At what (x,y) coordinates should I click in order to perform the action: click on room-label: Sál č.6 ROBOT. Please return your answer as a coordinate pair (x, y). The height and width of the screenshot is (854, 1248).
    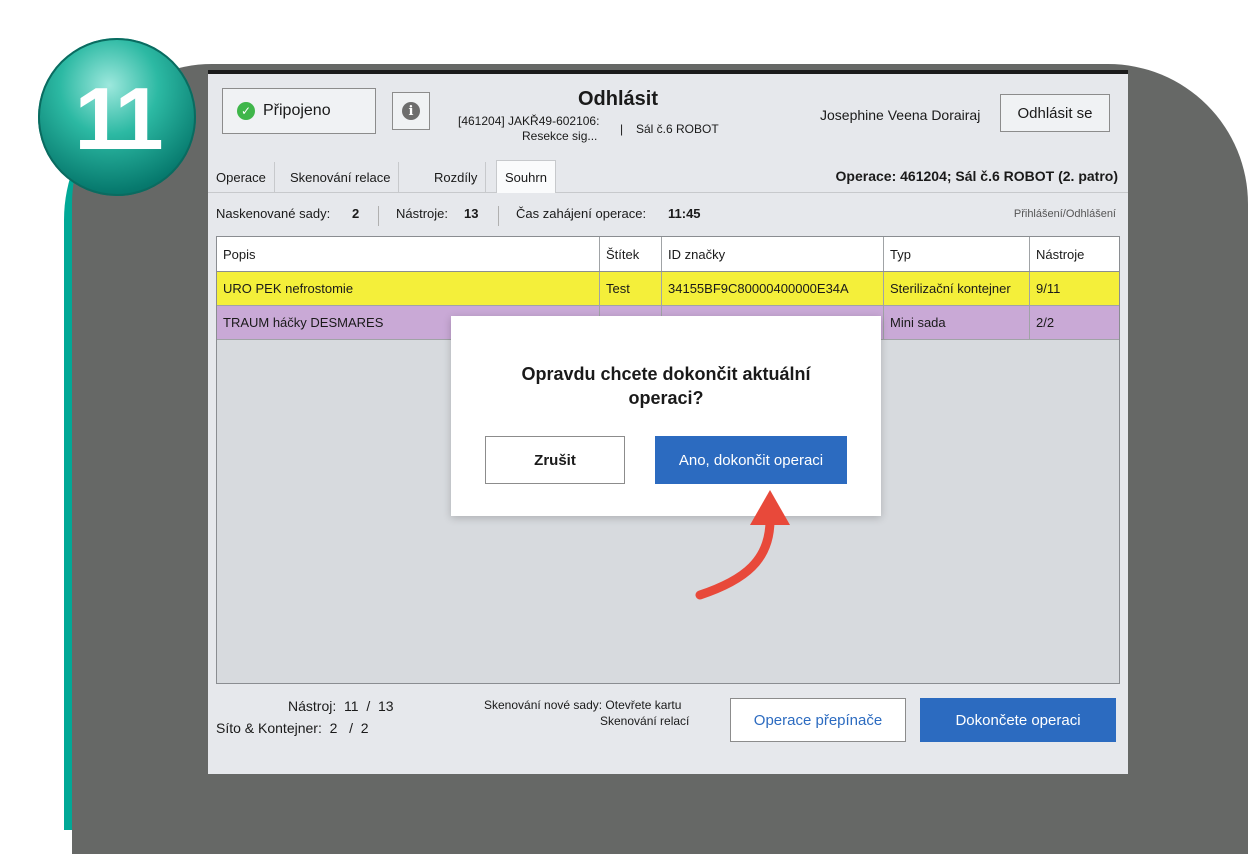
    Looking at the image, I should click on (677, 129).